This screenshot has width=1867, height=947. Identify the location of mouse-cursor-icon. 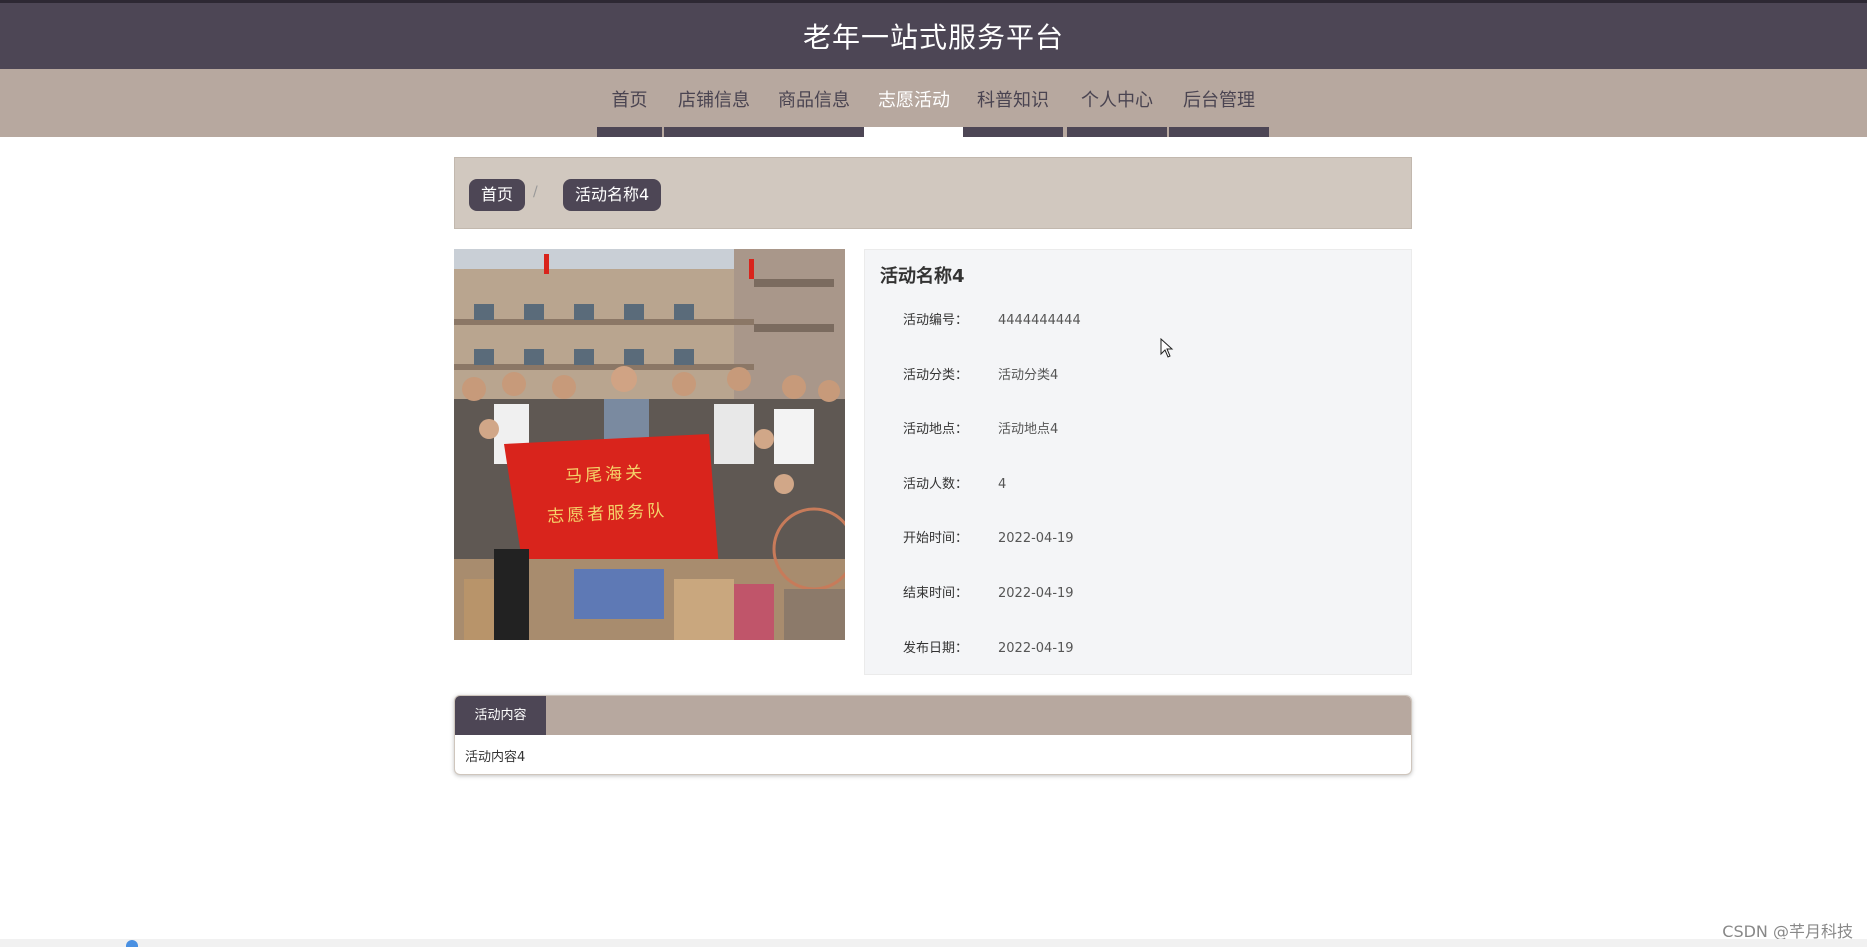
(1167, 348).